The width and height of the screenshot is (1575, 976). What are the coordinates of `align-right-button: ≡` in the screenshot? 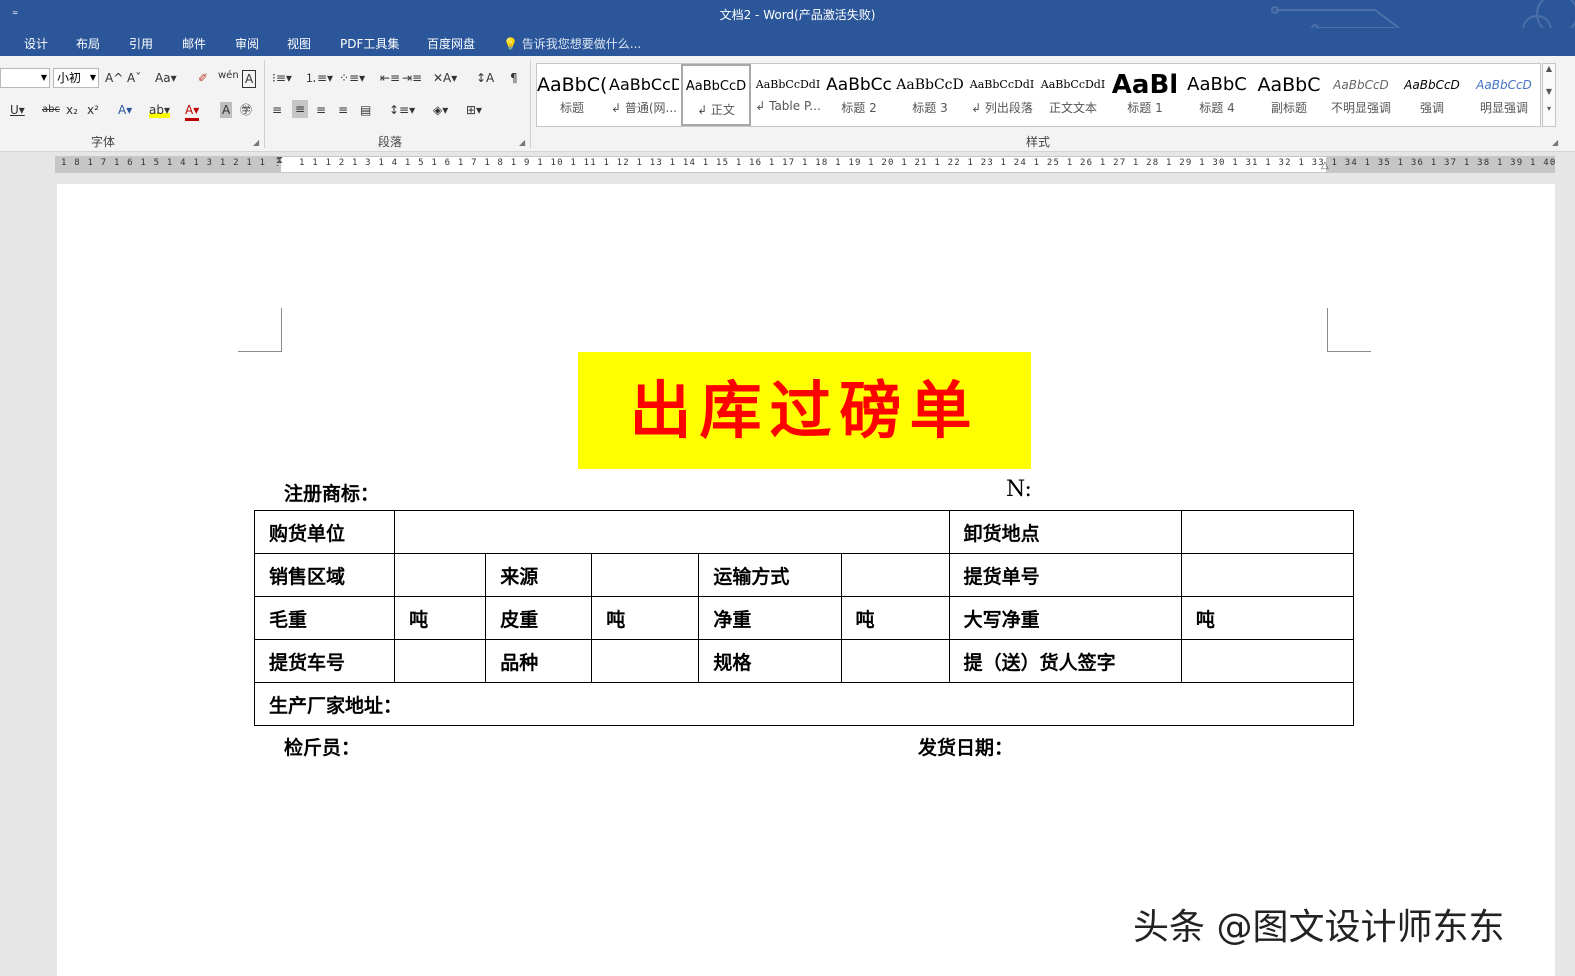 It's located at (321, 110).